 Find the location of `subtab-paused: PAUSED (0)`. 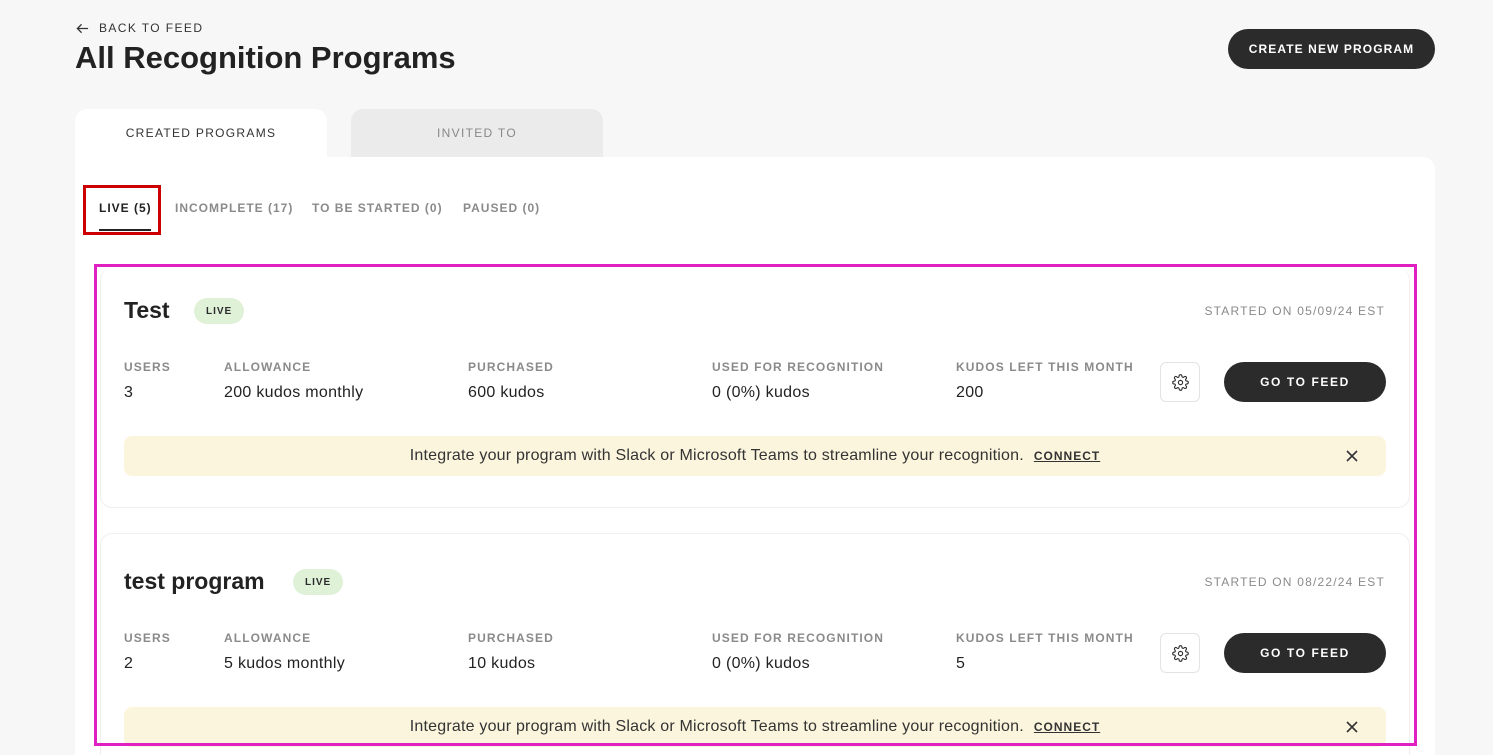

subtab-paused: PAUSED (0) is located at coordinates (501, 208).